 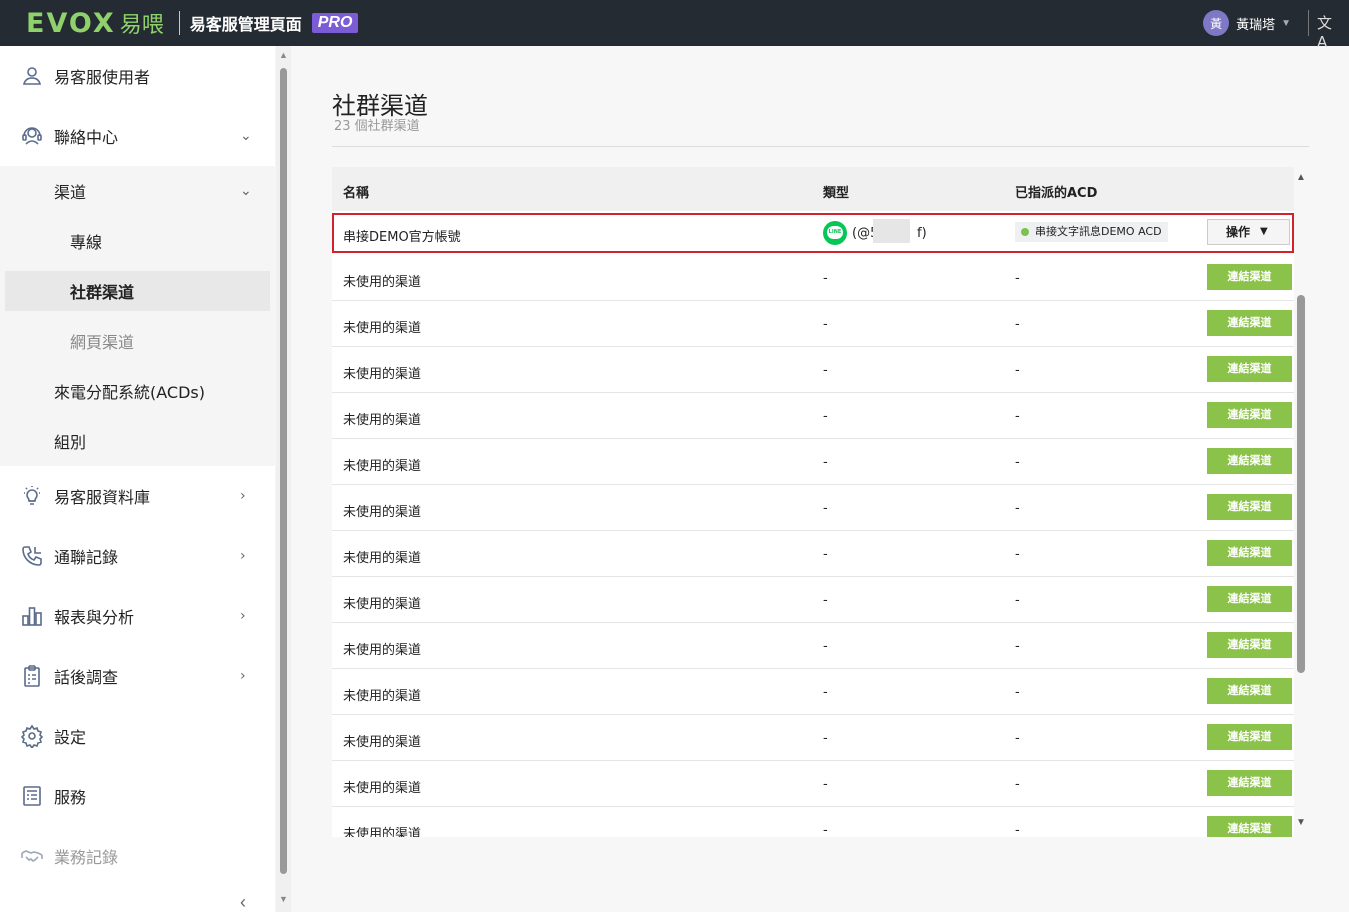 I want to click on chevron-down-icon: ▼, so click(x=1286, y=23).